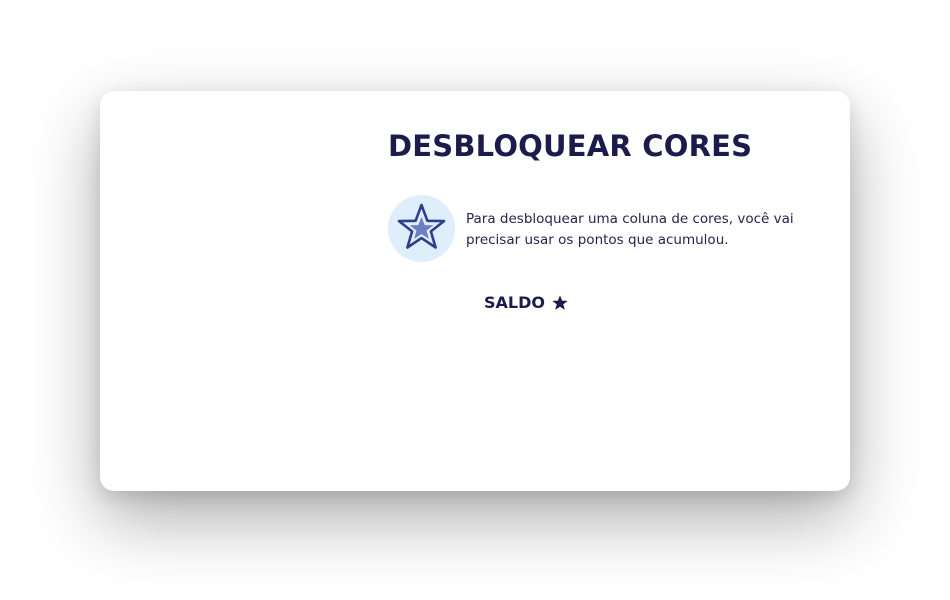 This screenshot has width=950, height=600. I want to click on balance-label: SALDO, so click(514, 302).